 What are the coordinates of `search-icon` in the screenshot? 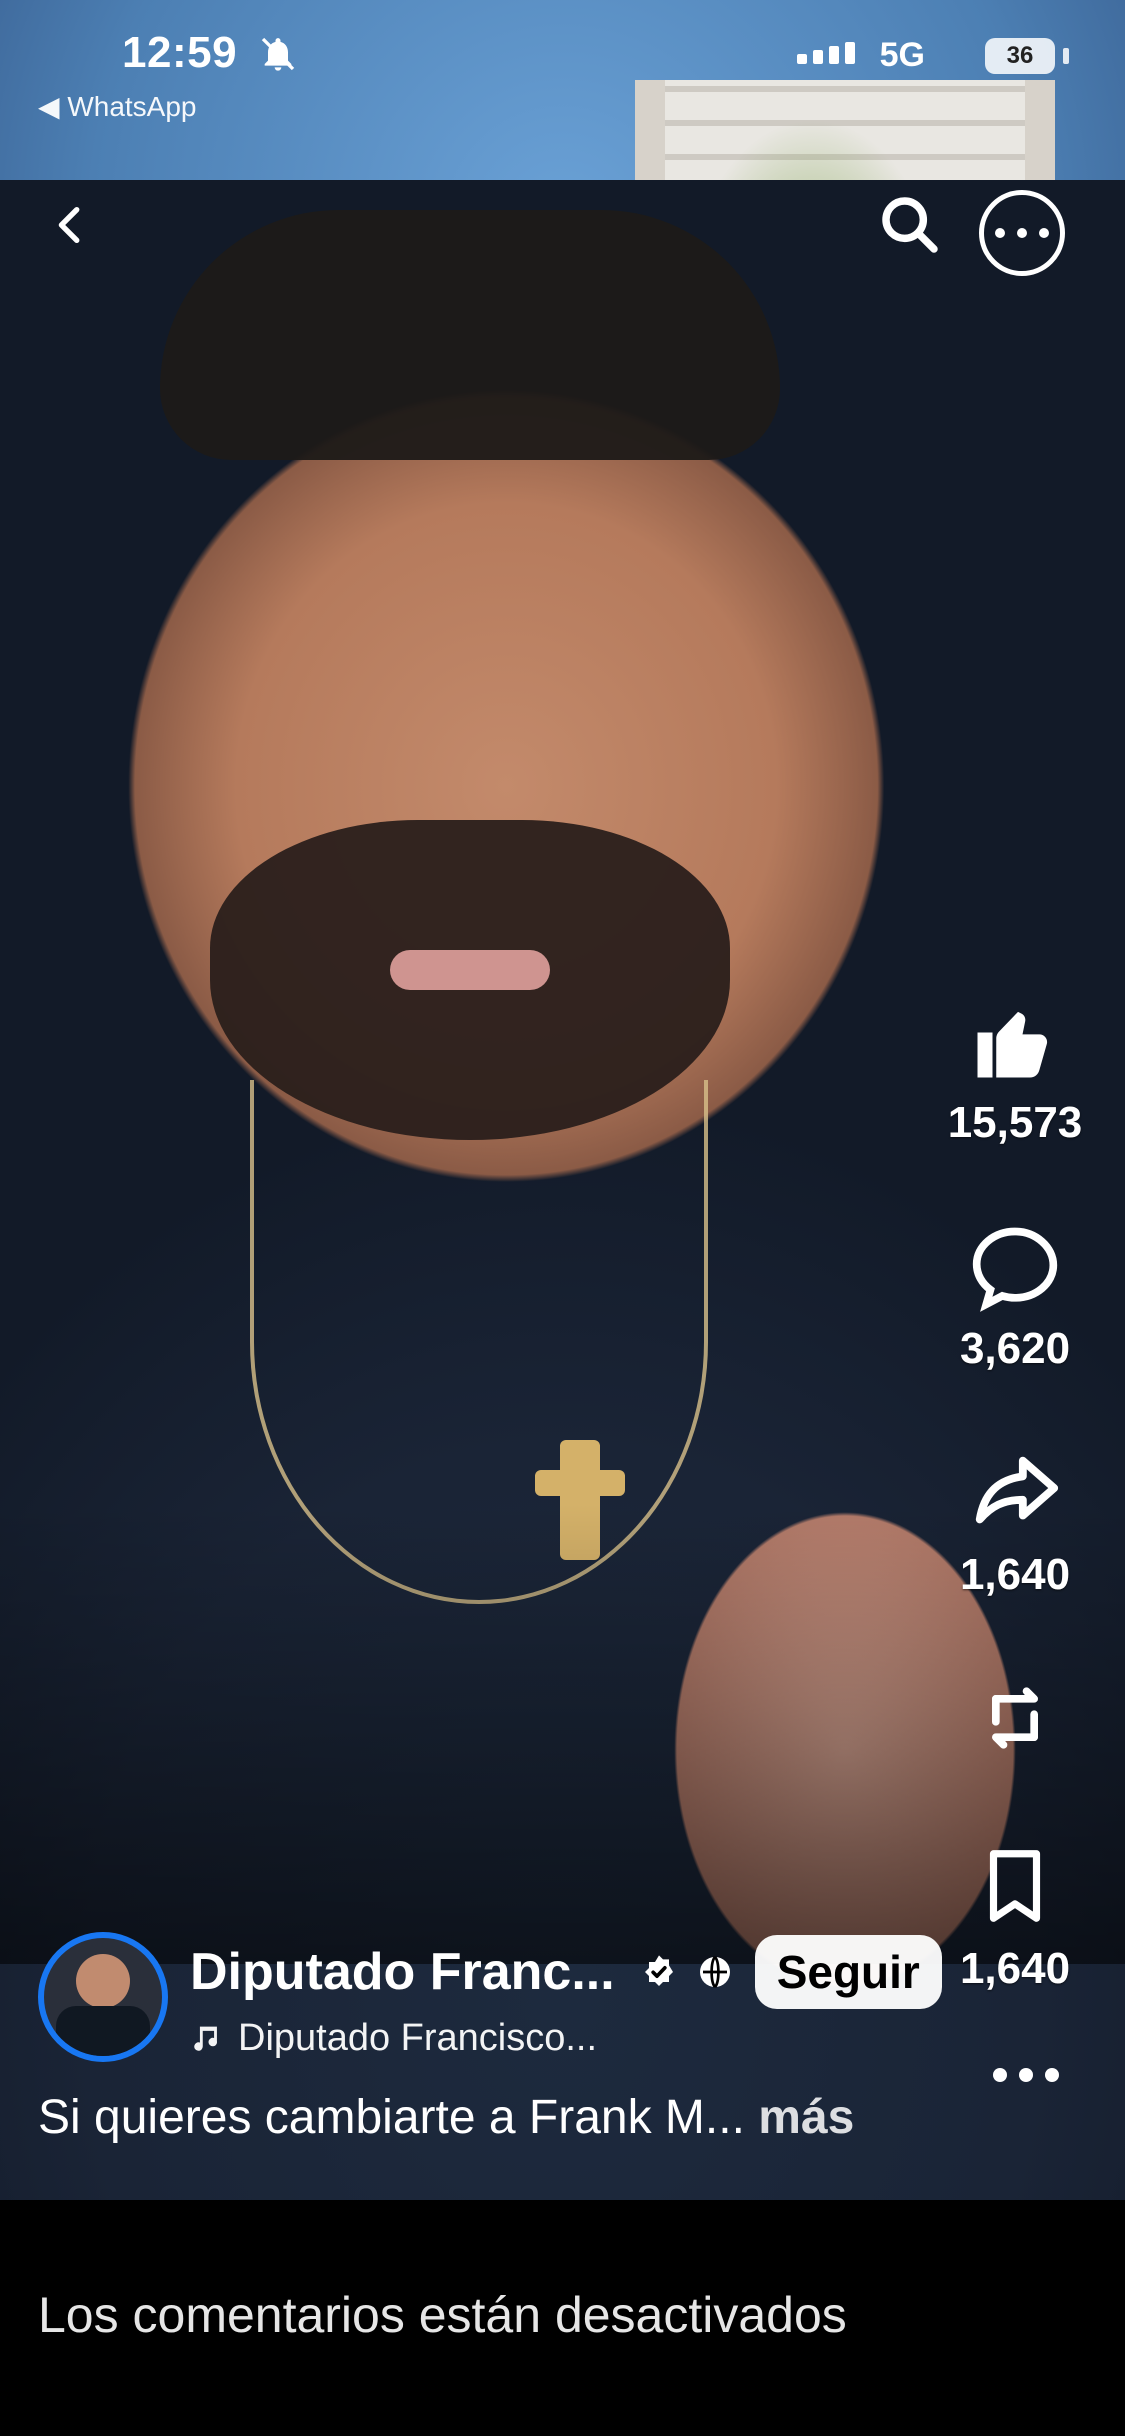 It's located at (910, 225).